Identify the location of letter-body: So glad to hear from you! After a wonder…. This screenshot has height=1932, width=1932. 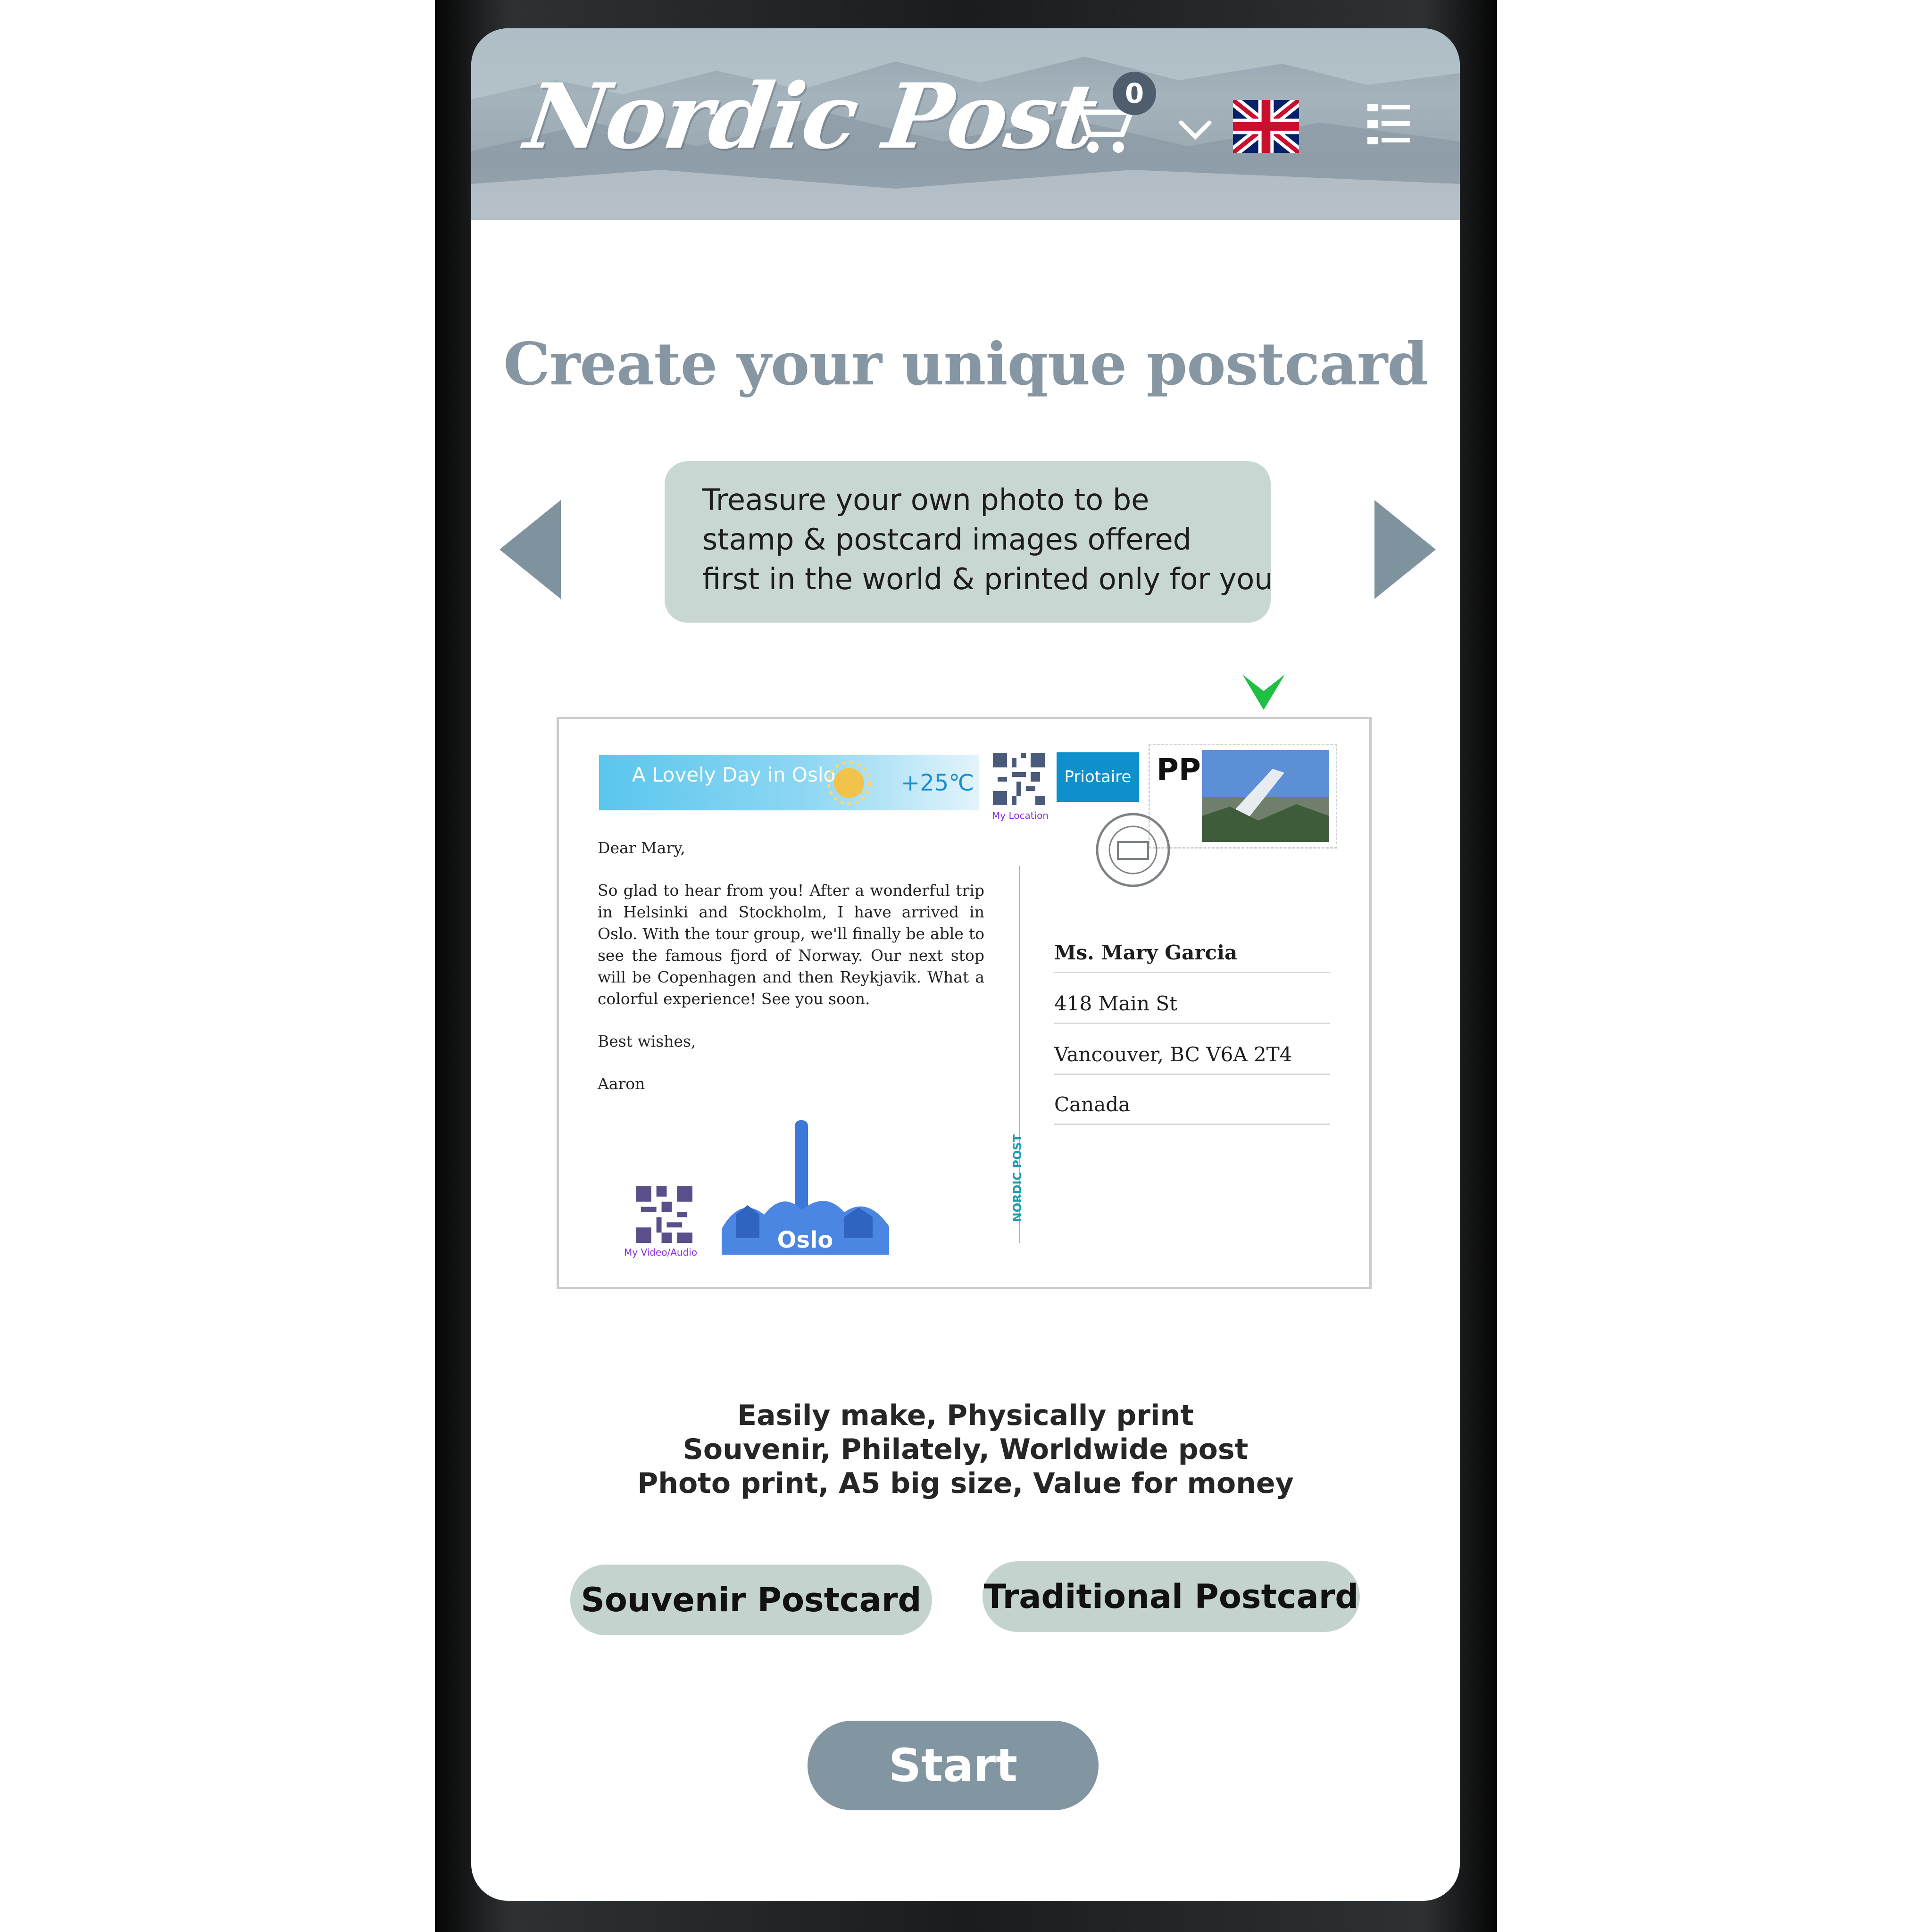
(791, 945).